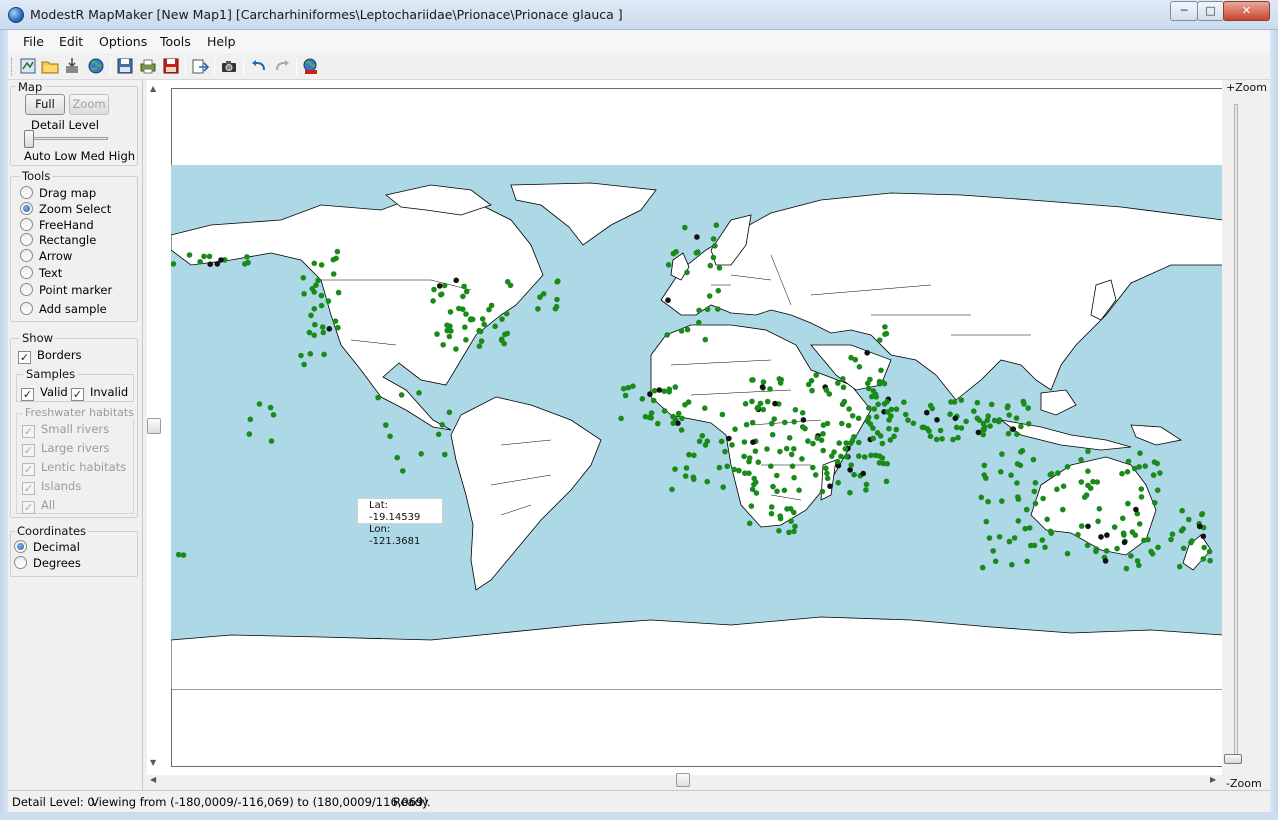 The width and height of the screenshot is (1278, 820). I want to click on tool-zoom-select: Zoom Select, so click(65, 210).